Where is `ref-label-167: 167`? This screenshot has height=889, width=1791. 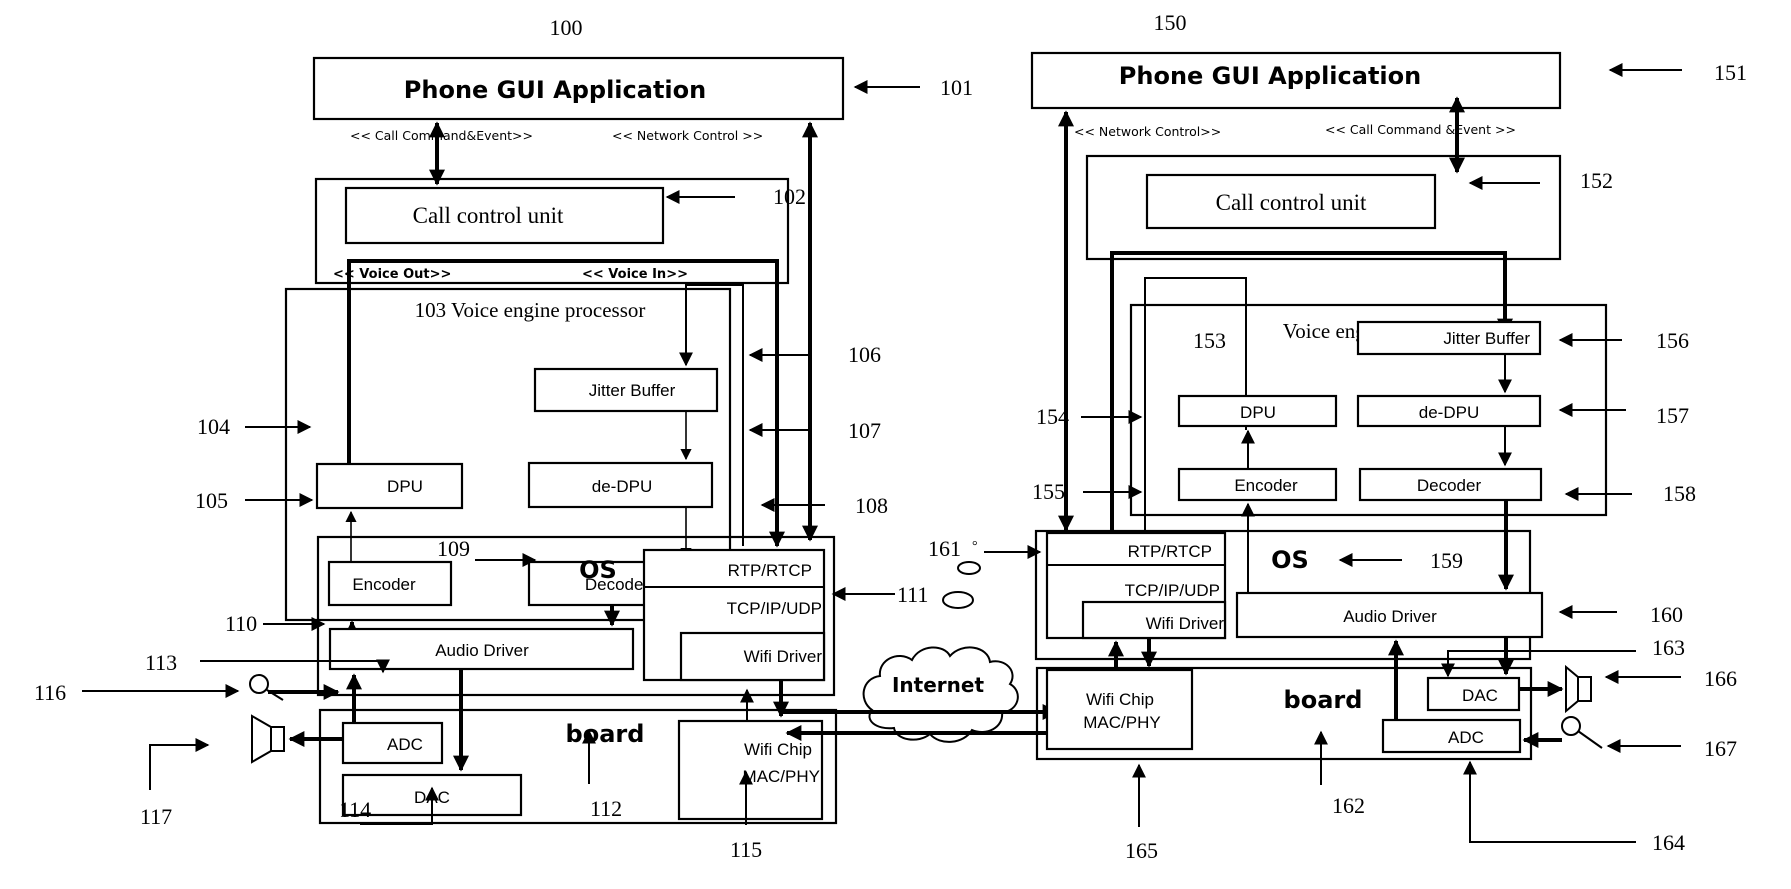
ref-label-167: 167 is located at coordinates (1720, 748).